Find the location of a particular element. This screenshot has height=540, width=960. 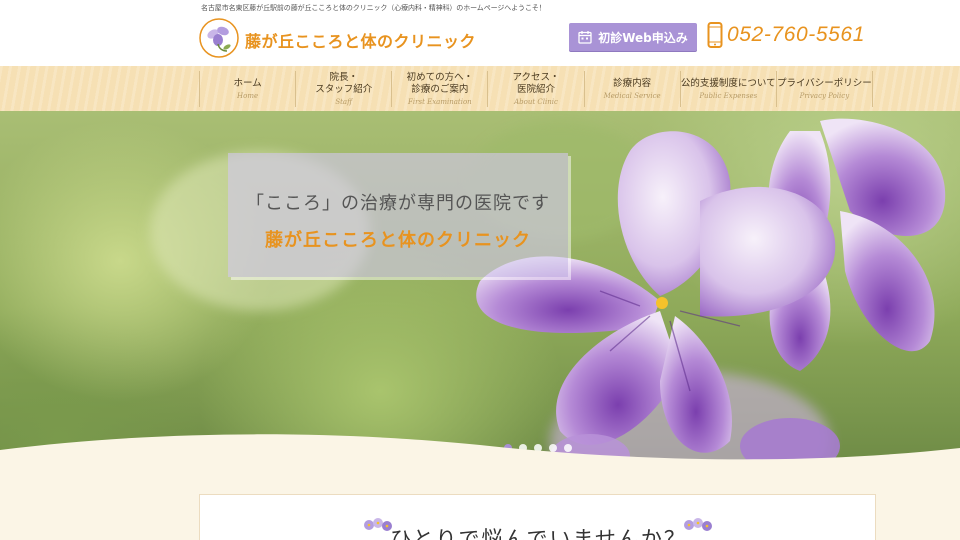

phone-link: 052-760-5561 is located at coordinates (786, 35).